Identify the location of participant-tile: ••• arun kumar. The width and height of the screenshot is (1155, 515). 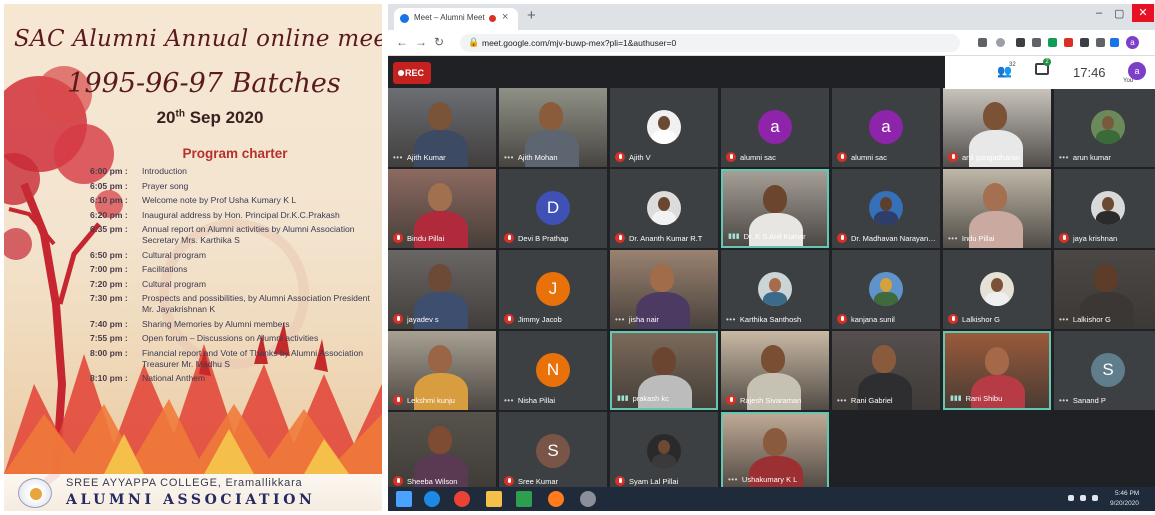
(1104, 127).